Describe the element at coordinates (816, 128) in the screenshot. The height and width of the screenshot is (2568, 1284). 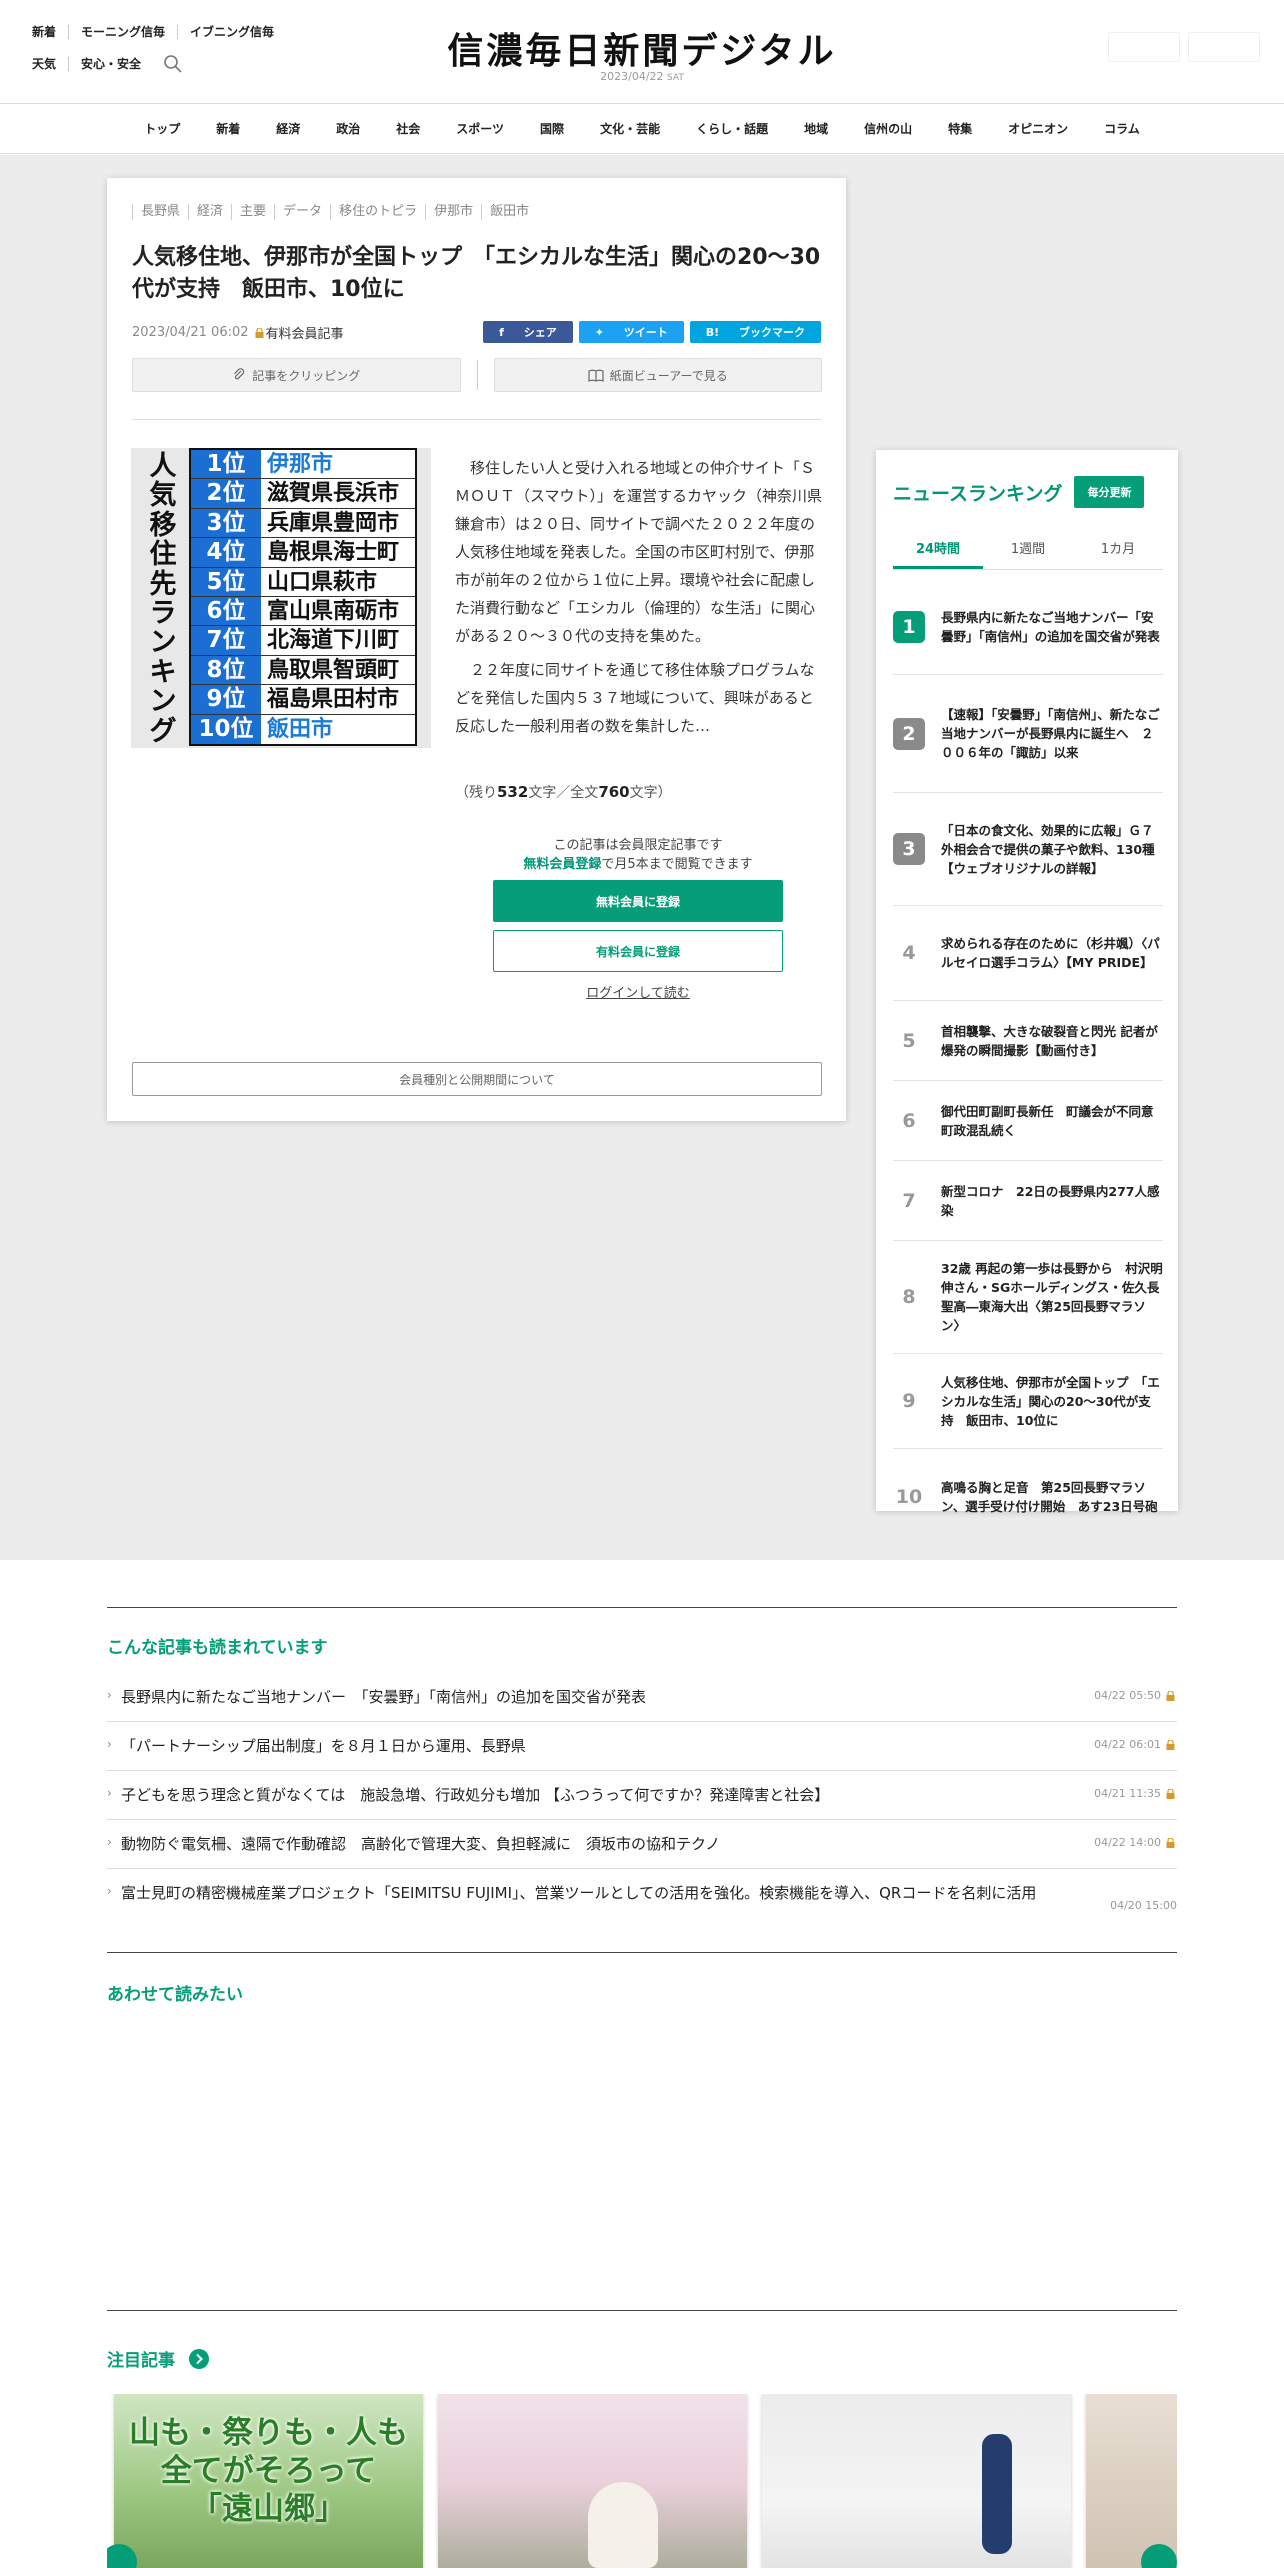
I see `nav-item: 地域` at that location.